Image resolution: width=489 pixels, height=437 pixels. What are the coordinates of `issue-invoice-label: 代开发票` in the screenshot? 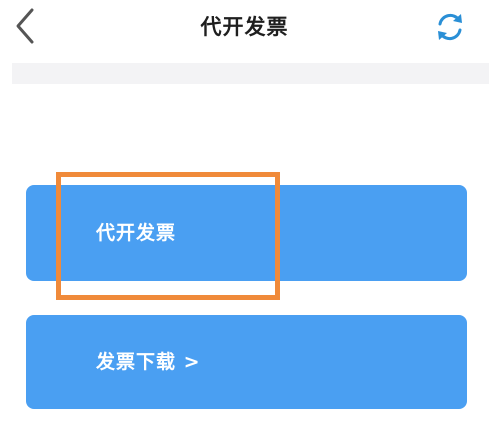 It's located at (136, 233).